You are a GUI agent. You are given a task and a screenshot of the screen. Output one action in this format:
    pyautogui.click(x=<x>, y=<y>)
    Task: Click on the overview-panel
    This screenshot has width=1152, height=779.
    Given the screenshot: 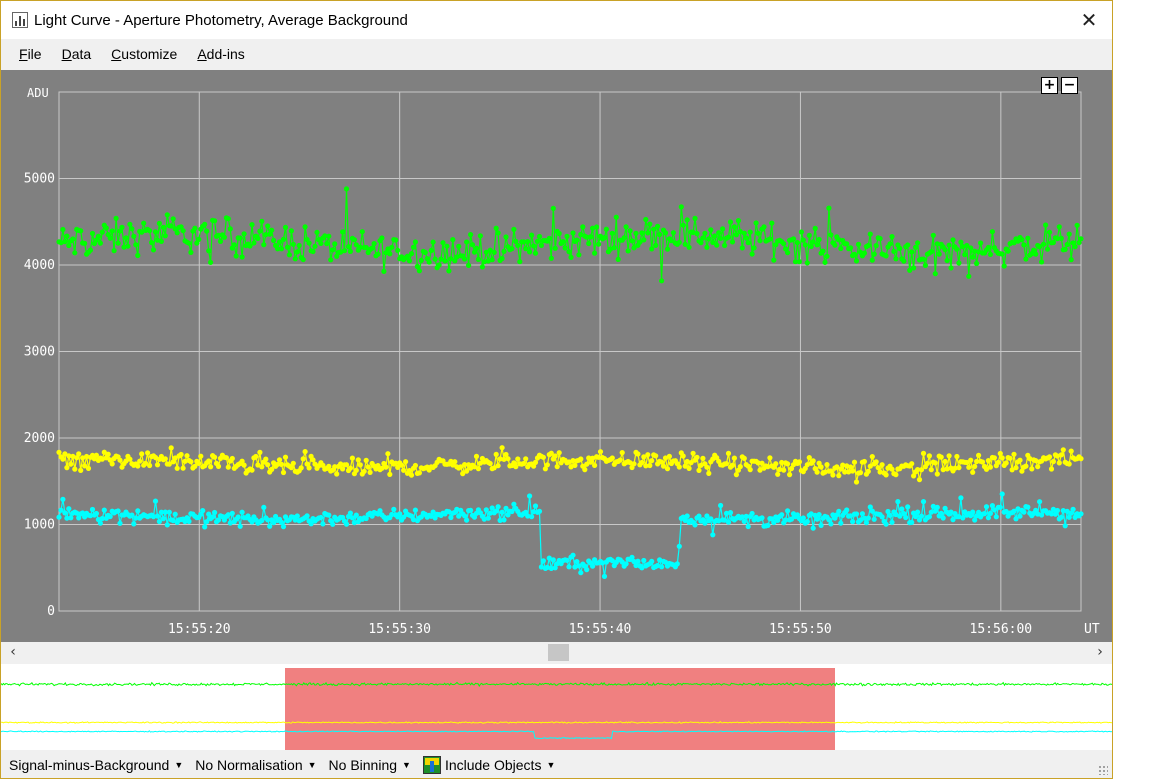 What is the action you would take?
    pyautogui.click(x=556, y=707)
    